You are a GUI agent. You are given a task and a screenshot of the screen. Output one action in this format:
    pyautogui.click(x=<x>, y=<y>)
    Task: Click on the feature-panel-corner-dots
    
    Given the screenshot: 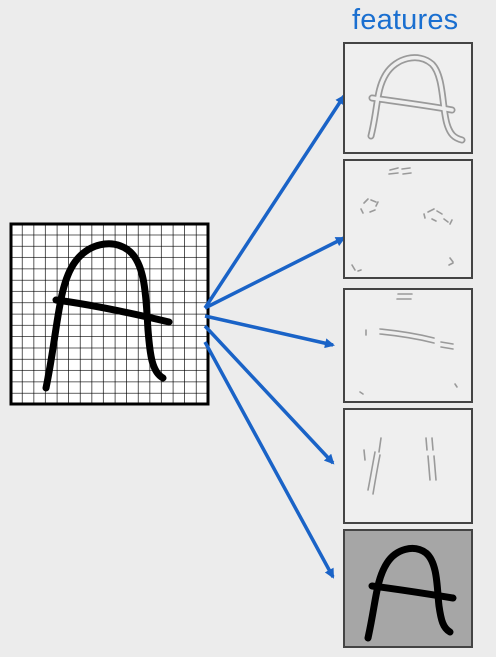 What is the action you would take?
    pyautogui.click(x=408, y=219)
    